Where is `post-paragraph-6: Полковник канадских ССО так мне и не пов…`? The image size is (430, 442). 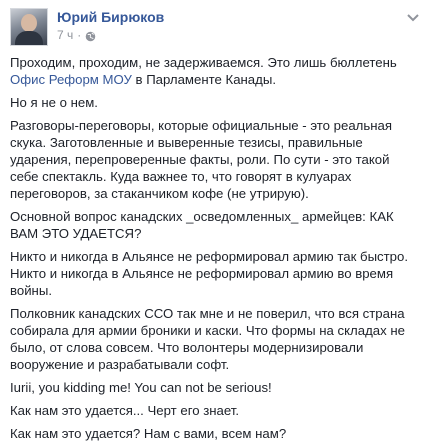 post-paragraph-6: Полковник канадских ССО так мне и не пов… is located at coordinates (207, 339).